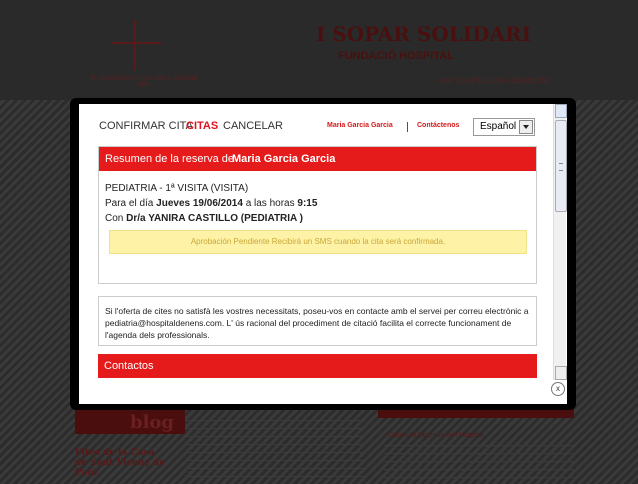 The height and width of the screenshot is (484, 638). What do you see at coordinates (144, 82) in the screenshot?
I see `background-logo-text: FUNDACIÓ HOSPITAL SANT JOAN DE DÉU` at bounding box center [144, 82].